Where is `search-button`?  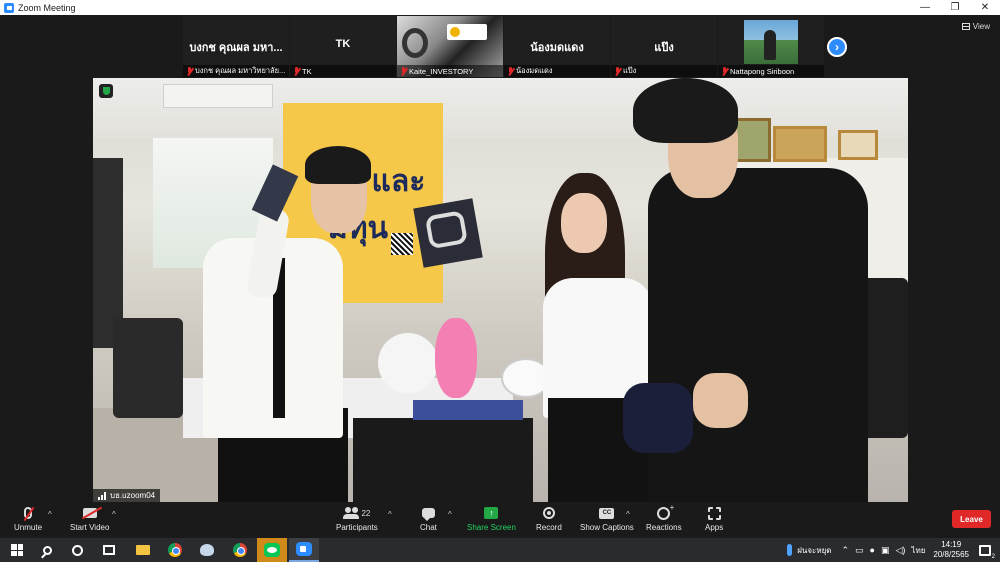 search-button is located at coordinates (47, 550).